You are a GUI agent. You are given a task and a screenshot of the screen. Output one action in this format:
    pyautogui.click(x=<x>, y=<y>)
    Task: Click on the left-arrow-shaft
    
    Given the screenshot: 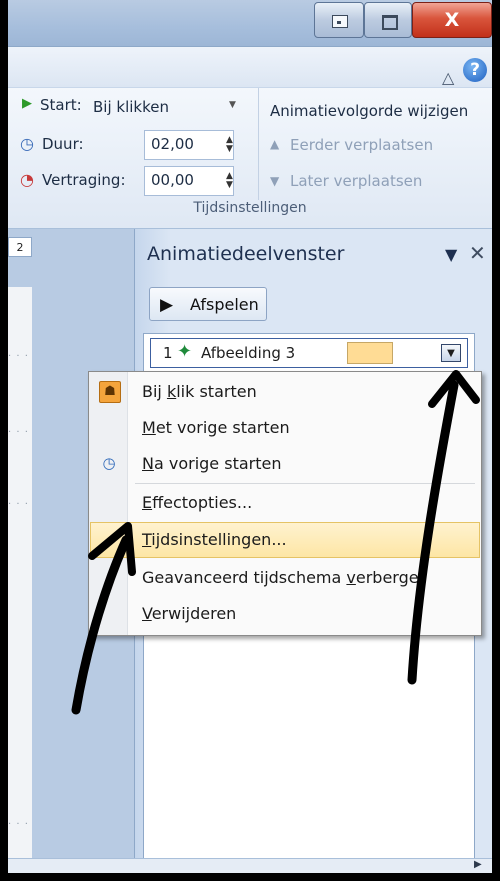 What is the action you would take?
    pyautogui.click(x=101, y=625)
    